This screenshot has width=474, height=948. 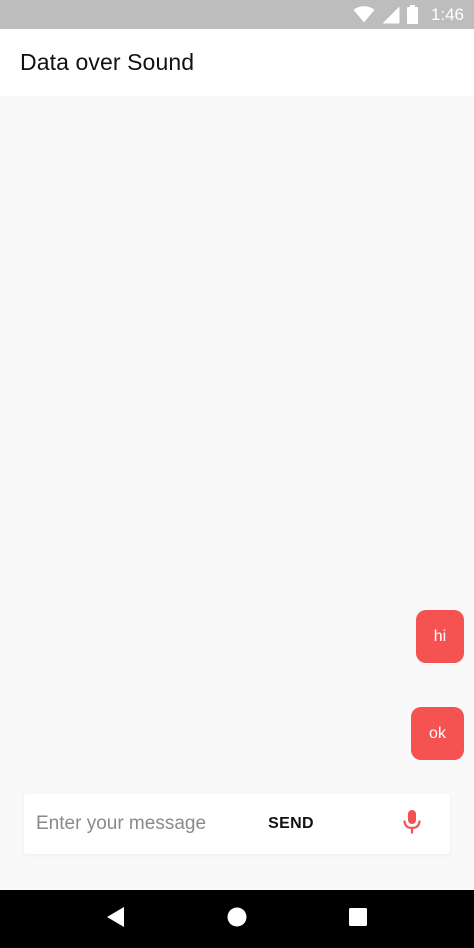 What do you see at coordinates (447, 14) in the screenshot?
I see `status-time: 1:46` at bounding box center [447, 14].